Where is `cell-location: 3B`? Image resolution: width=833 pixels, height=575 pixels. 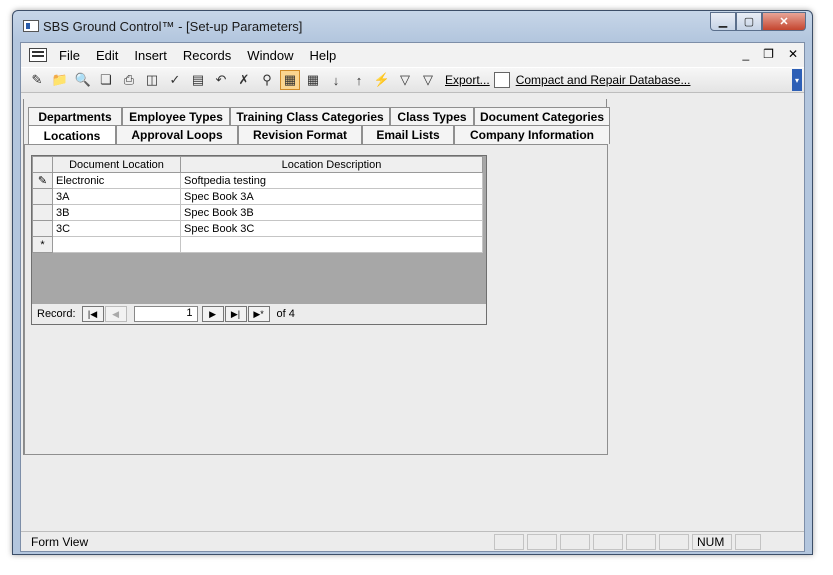
cell-location: 3B is located at coordinates (116, 212).